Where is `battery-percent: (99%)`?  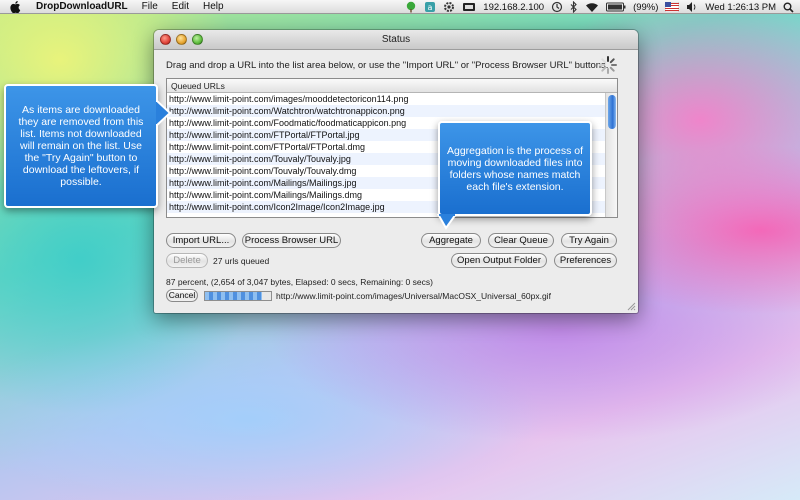 battery-percent: (99%) is located at coordinates (646, 7).